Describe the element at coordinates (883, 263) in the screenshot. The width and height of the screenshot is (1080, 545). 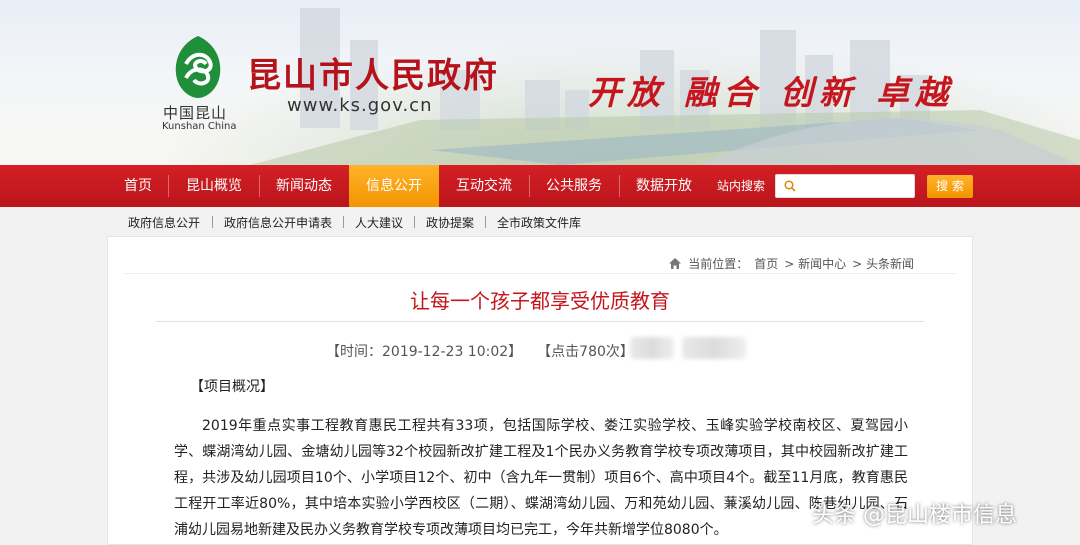
I see `breadcrumb-headlines: > 头条新闻` at that location.